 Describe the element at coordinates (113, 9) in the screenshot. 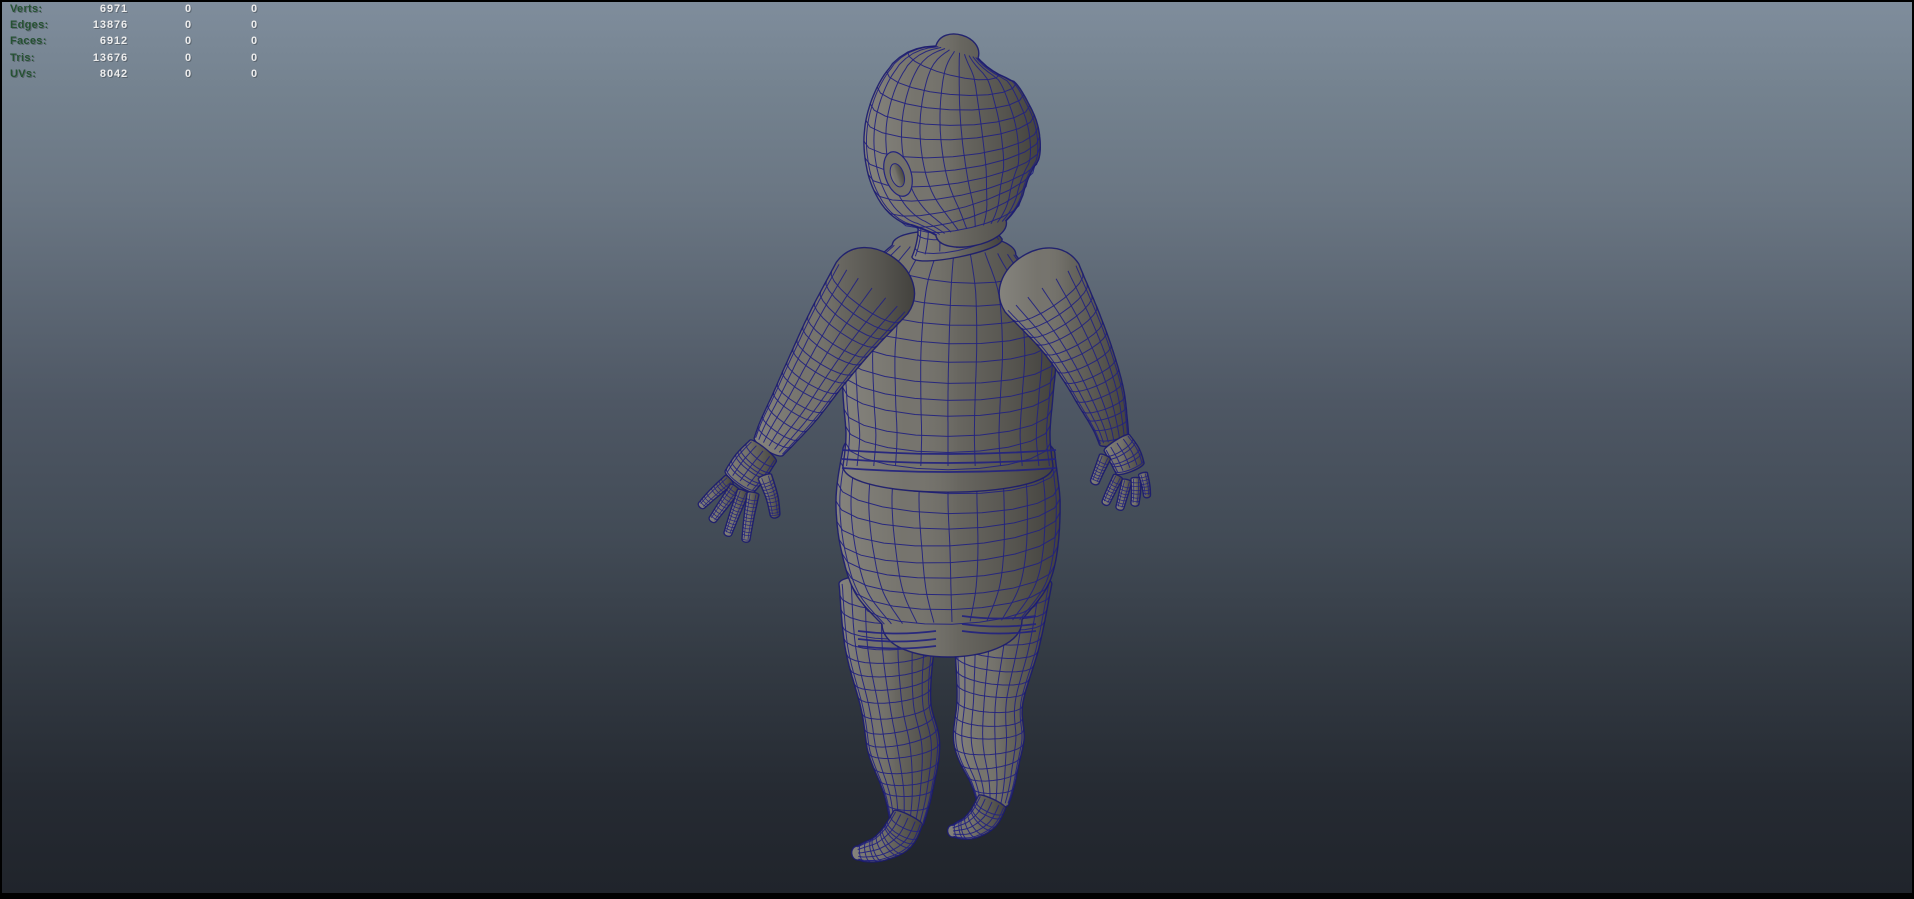

I see `hud-value-total: 6971` at that location.